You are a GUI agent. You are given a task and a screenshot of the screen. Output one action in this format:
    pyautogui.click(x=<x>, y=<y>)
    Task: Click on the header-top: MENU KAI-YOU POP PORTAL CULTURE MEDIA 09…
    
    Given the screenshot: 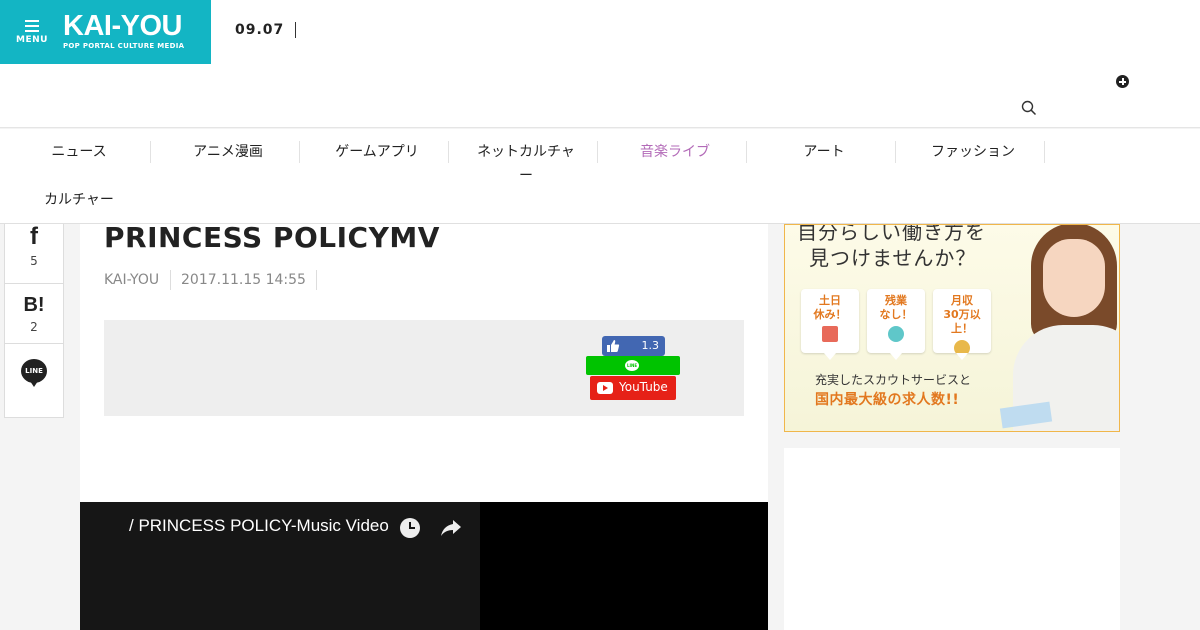 What is the action you would take?
    pyautogui.click(x=600, y=32)
    